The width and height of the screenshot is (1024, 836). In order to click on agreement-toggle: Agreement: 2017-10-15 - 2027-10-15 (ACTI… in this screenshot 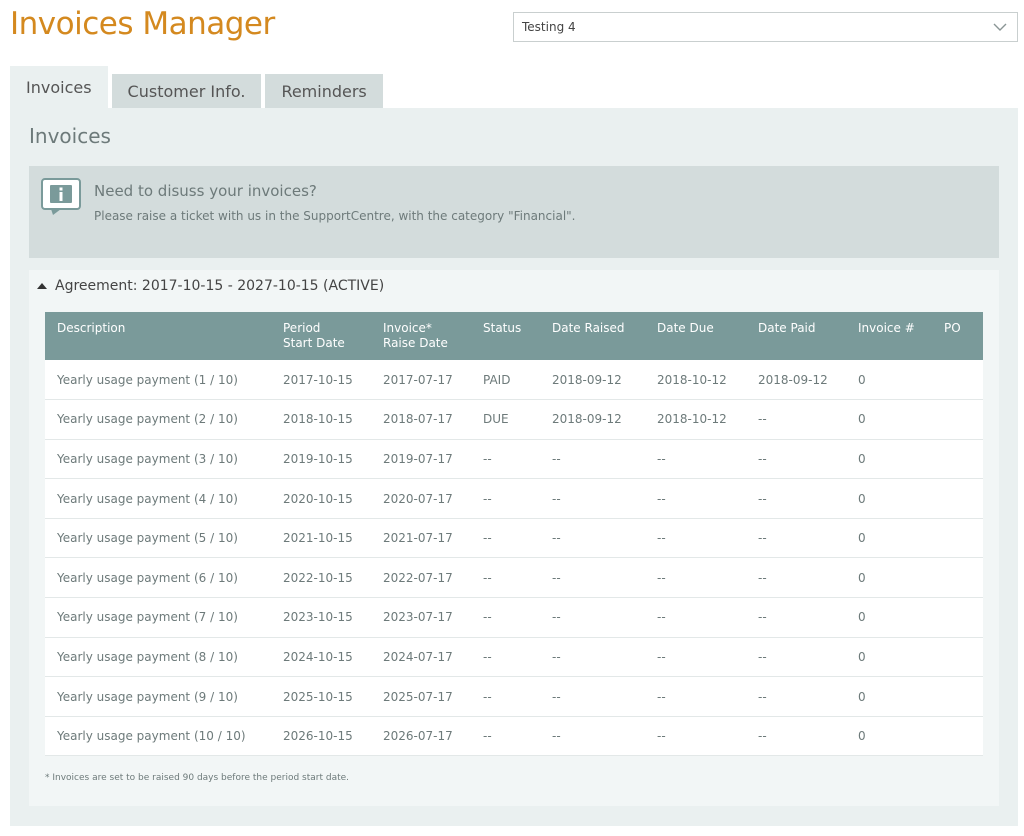, I will do `click(210, 286)`.